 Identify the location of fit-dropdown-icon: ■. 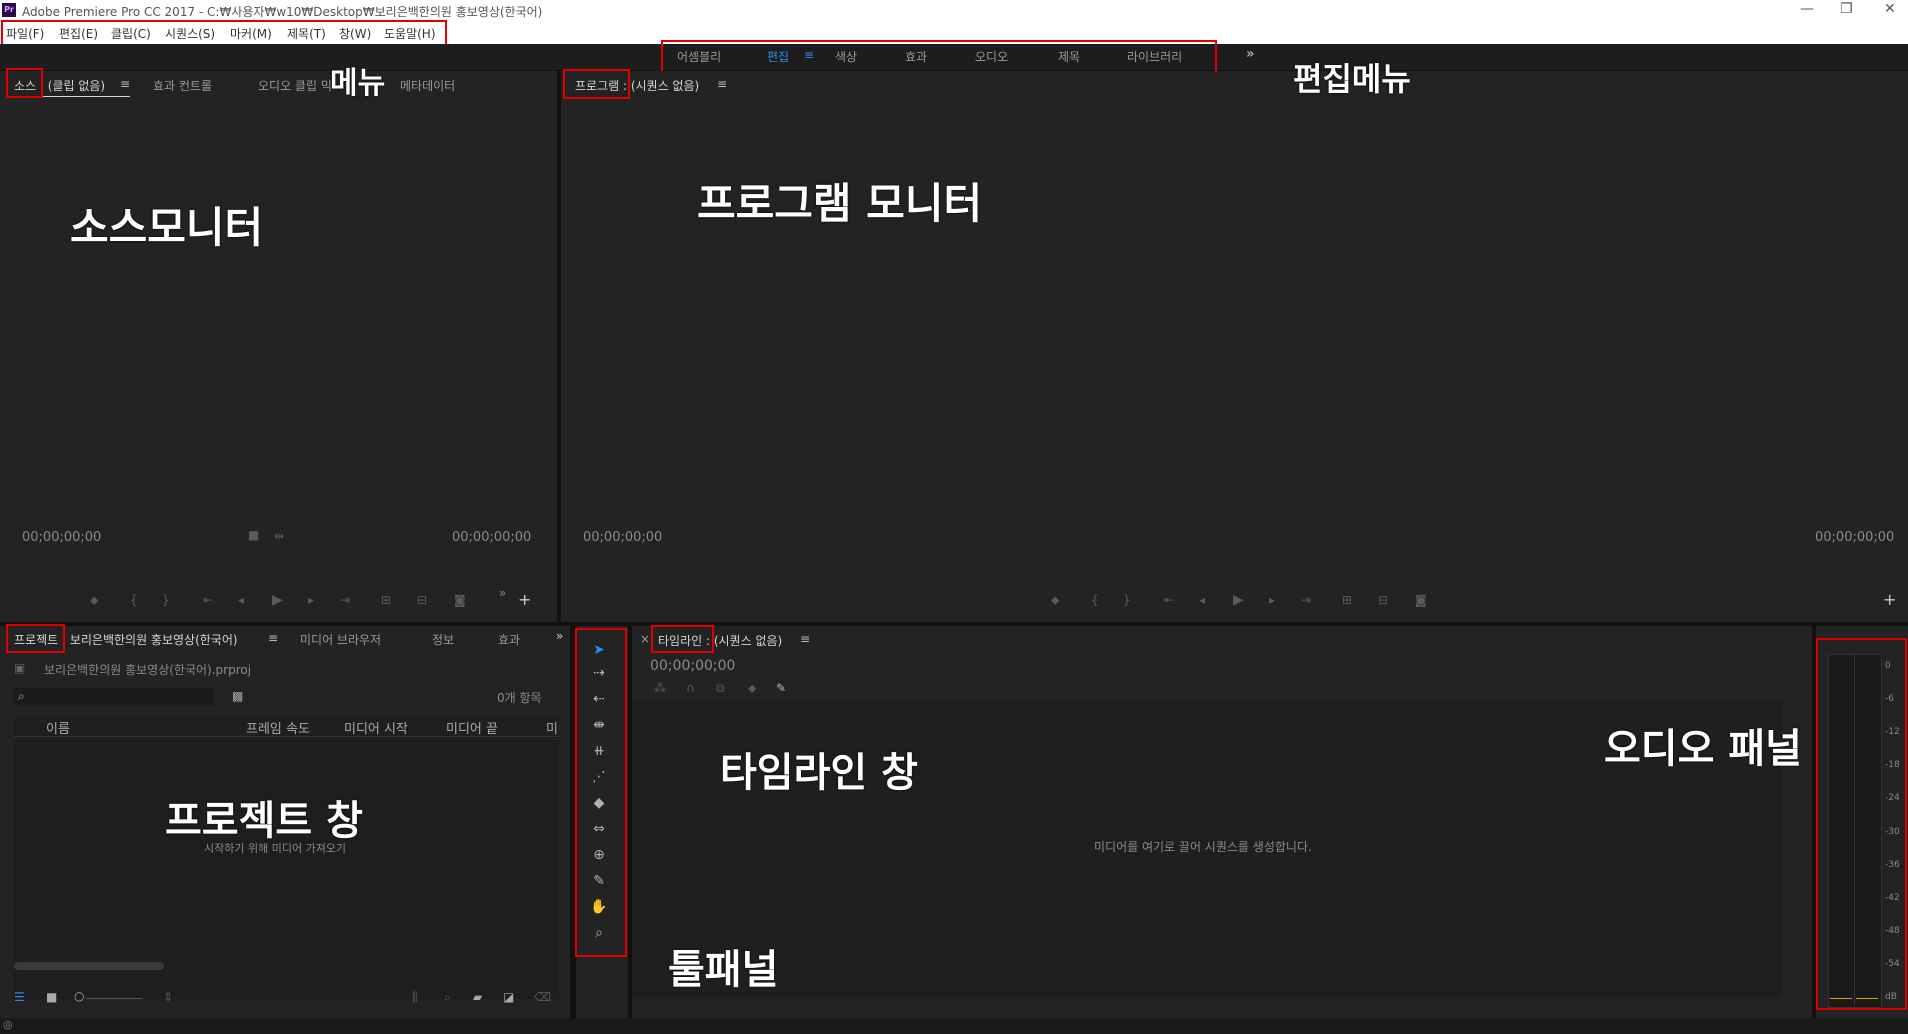
(253, 535).